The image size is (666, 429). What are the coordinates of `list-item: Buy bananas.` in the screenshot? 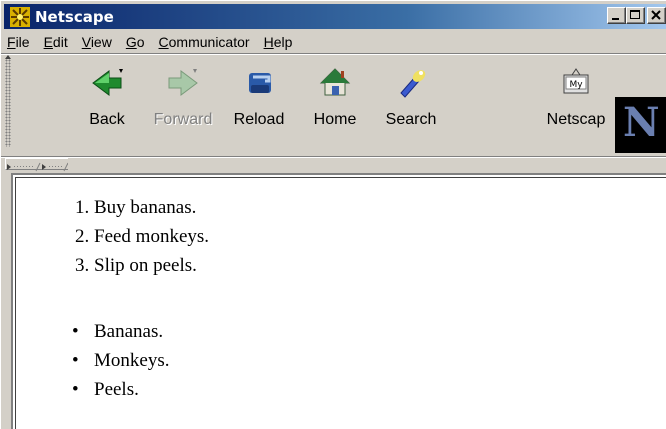 It's located at (151, 207).